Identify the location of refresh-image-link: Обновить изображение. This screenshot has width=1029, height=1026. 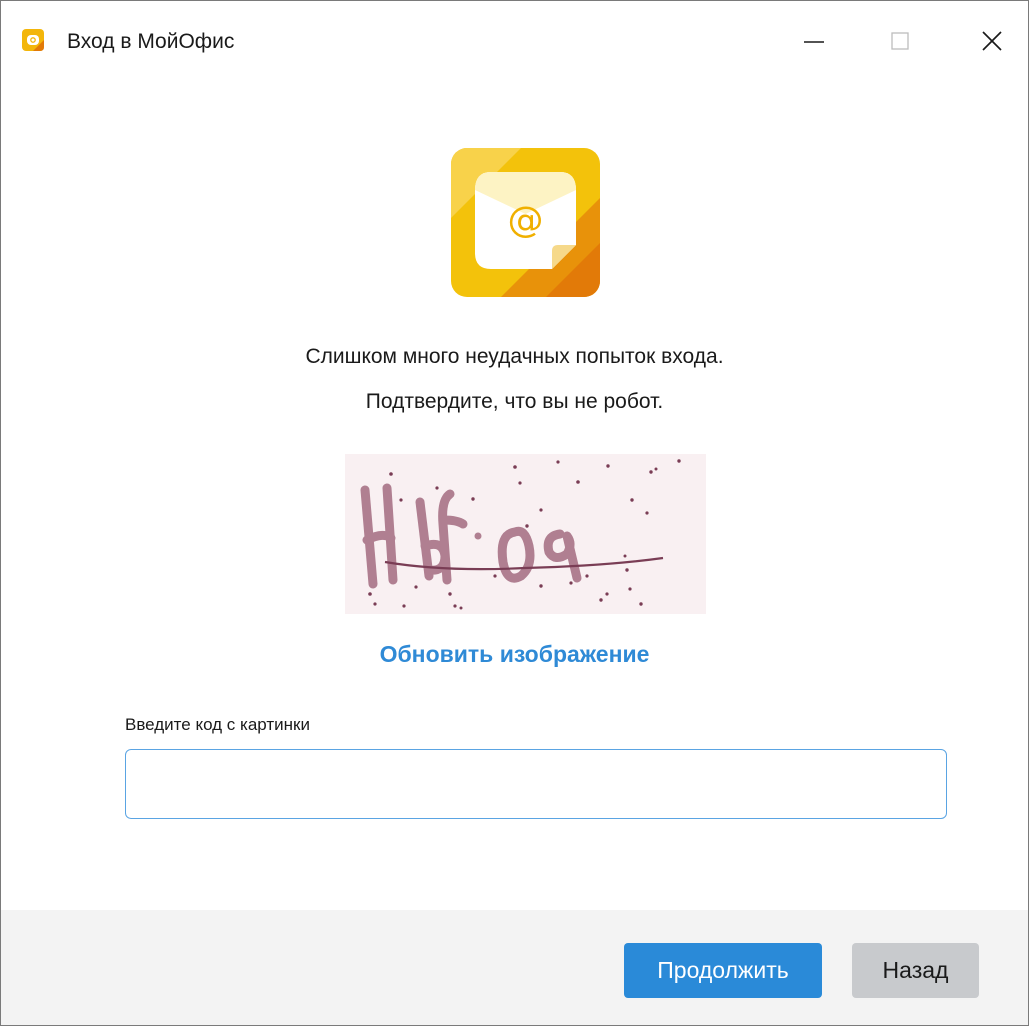
(514, 654).